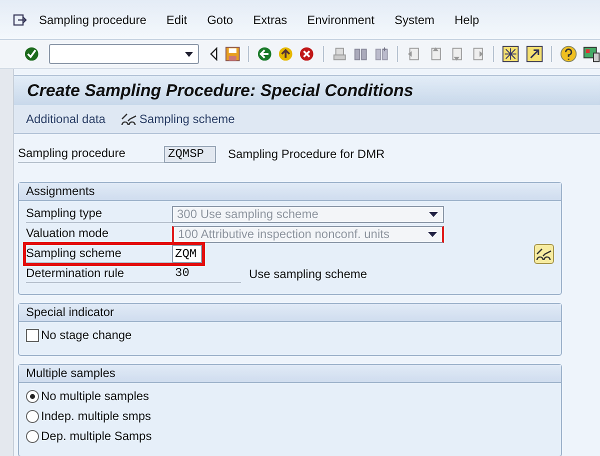  What do you see at coordinates (92, 19) in the screenshot?
I see `menu-item: Sampling procedure` at bounding box center [92, 19].